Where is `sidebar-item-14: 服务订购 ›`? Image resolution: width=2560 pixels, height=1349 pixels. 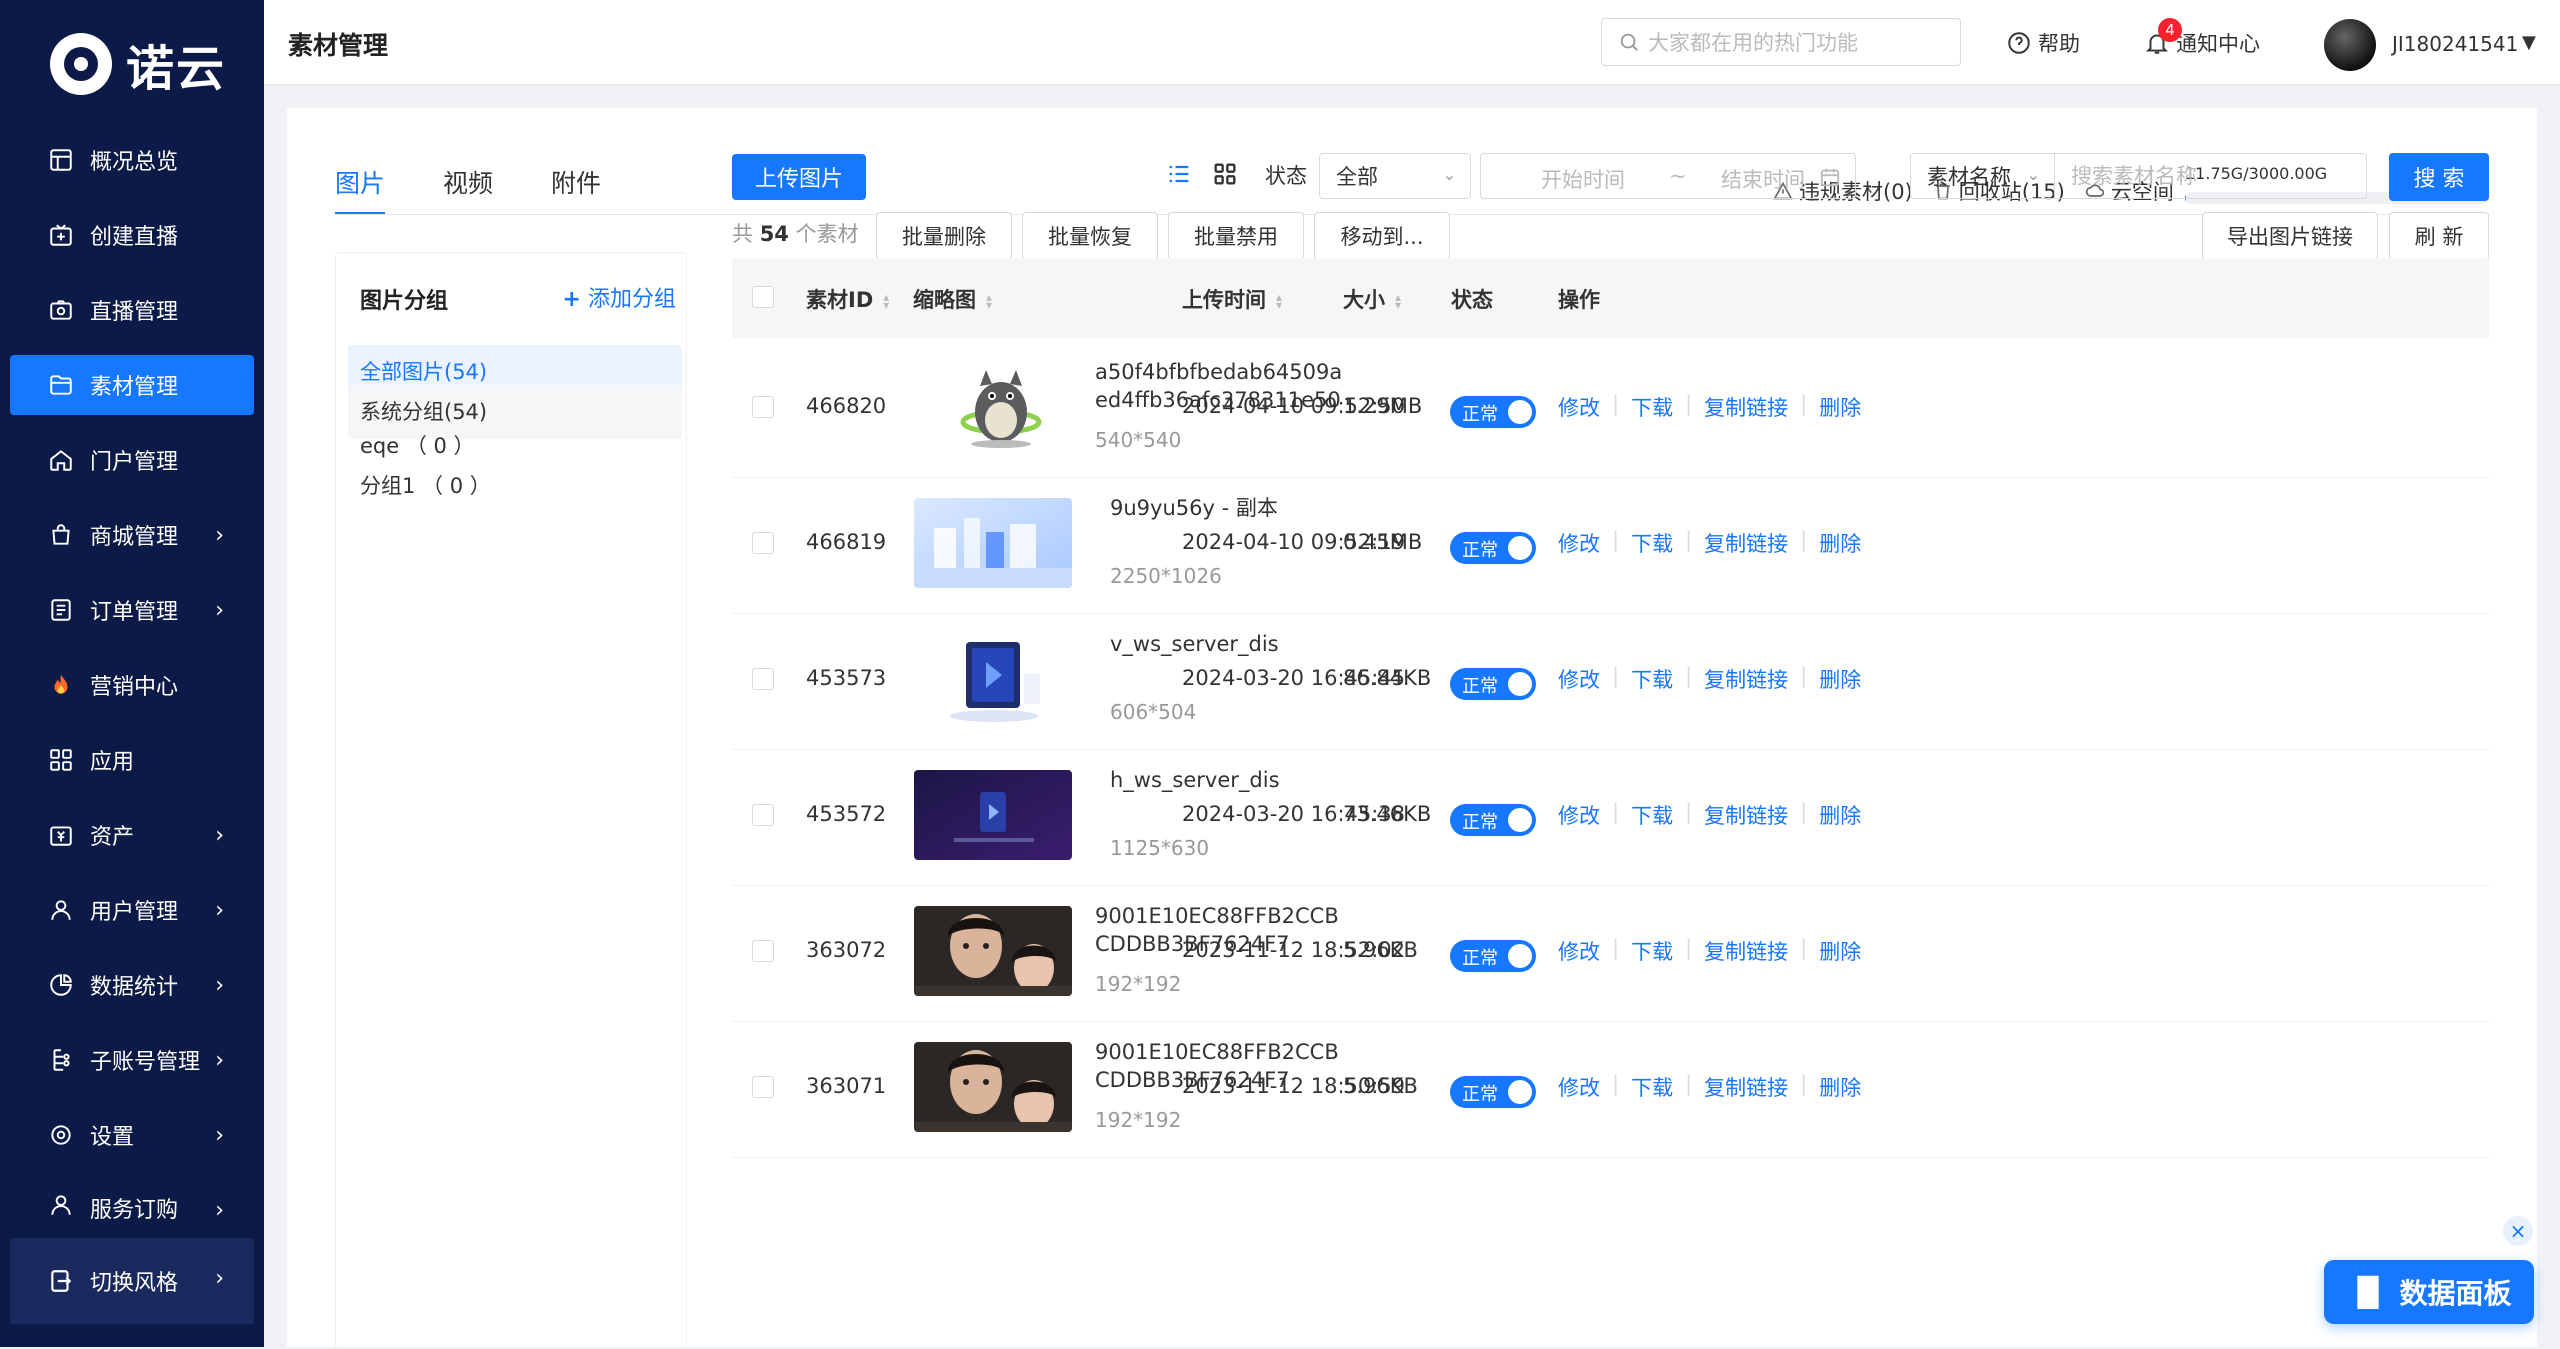
sidebar-item-14: 服务订购 › is located at coordinates (132, 1200).